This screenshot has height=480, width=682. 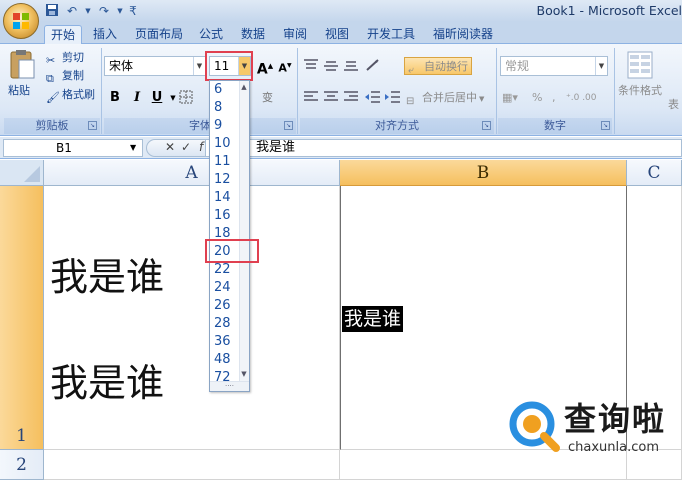 I want to click on percent-button: %, so click(x=537, y=98).